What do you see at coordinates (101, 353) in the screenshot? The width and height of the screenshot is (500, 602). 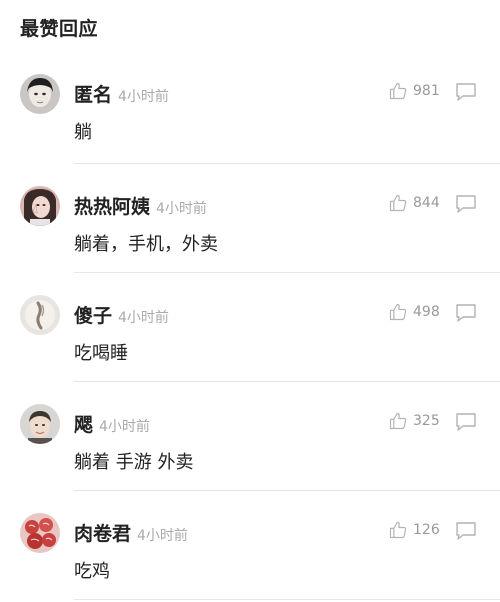 I see `comment-text: 吃喝睡` at bounding box center [101, 353].